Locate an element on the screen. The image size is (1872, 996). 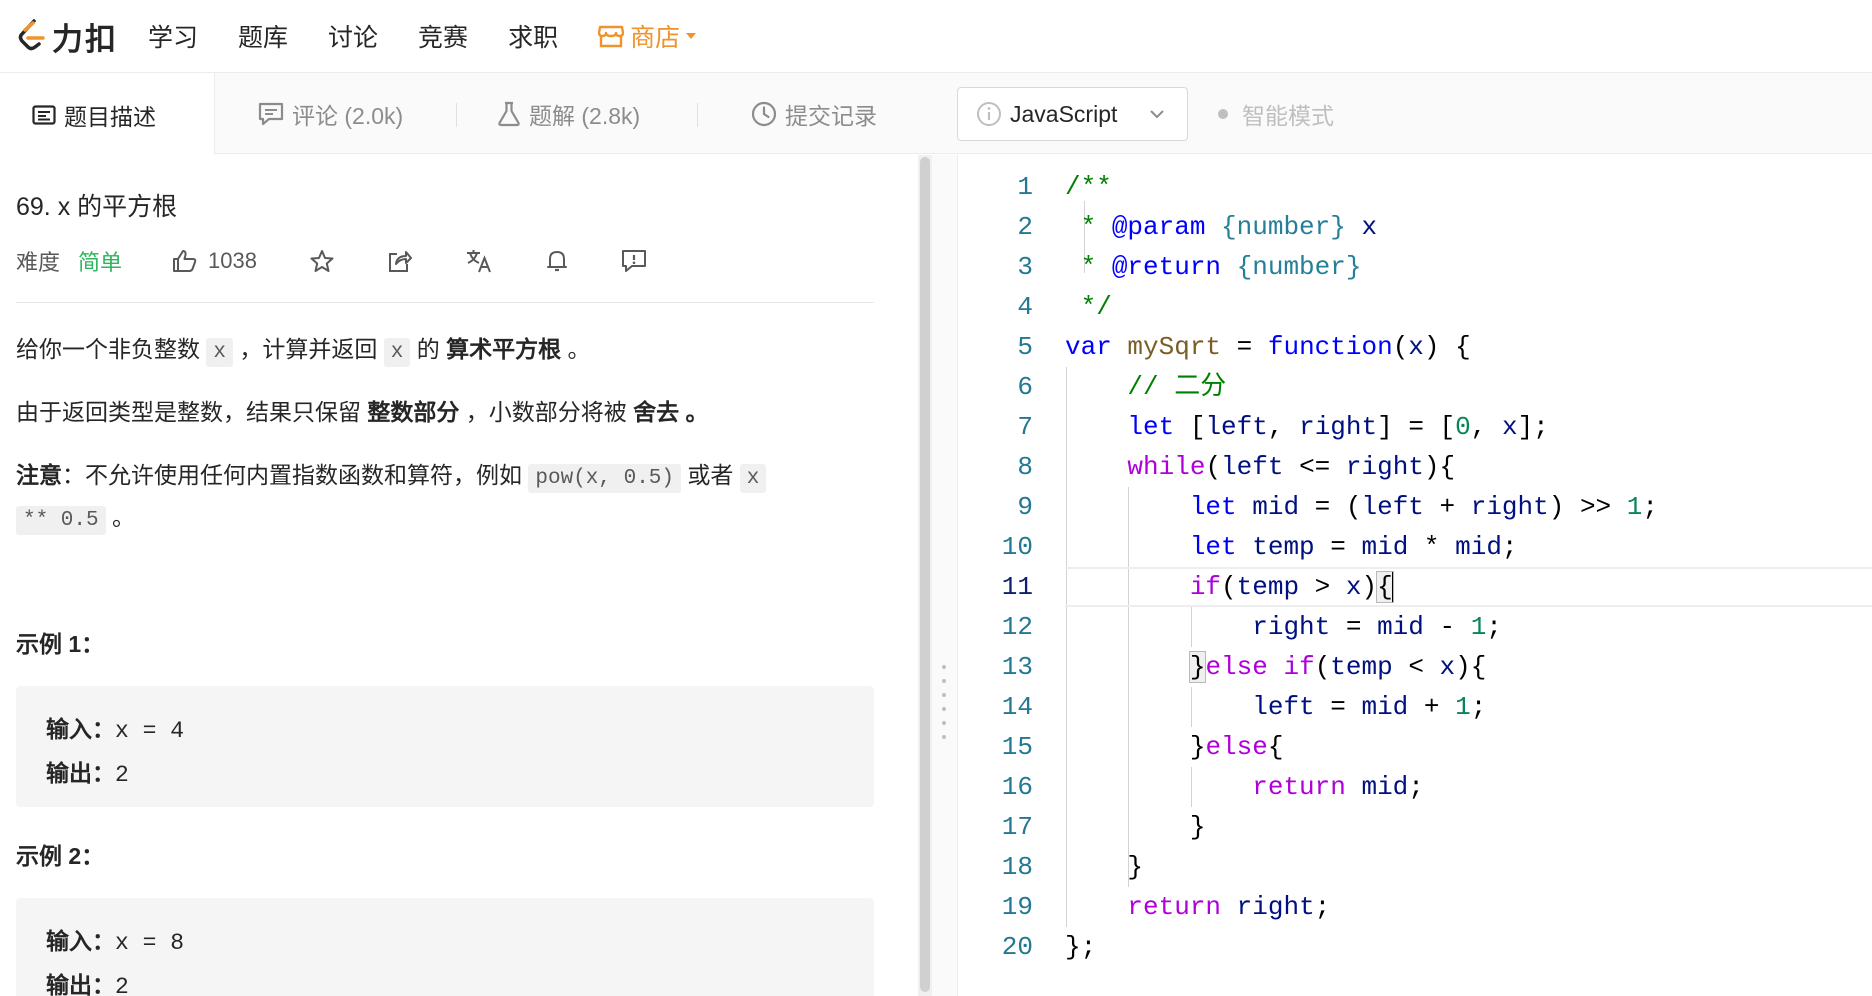
problem-title: 69. x 的平方根 is located at coordinates (97, 207).